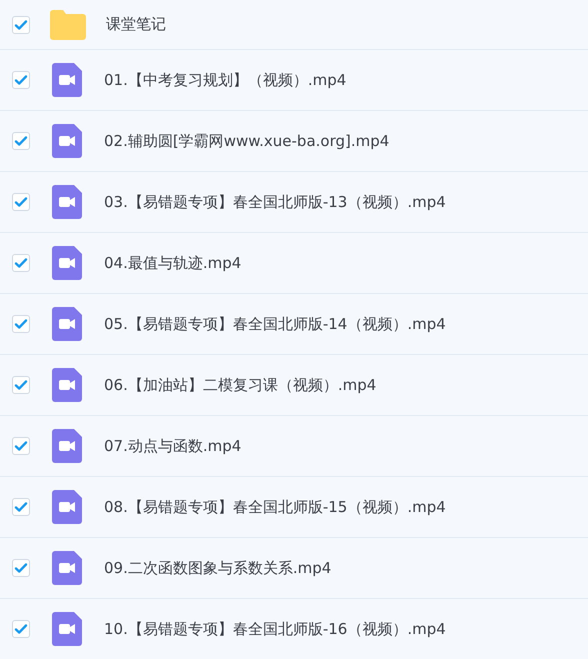  What do you see at coordinates (173, 263) in the screenshot?
I see `file-name: 04.最值与轨迹.mp4` at bounding box center [173, 263].